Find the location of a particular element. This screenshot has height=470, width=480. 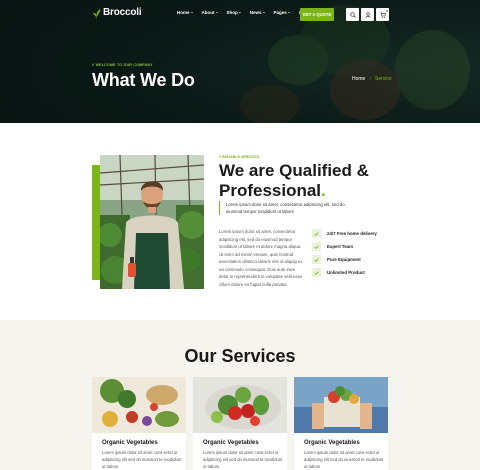

menu-item-label: Home is located at coordinates (183, 12).